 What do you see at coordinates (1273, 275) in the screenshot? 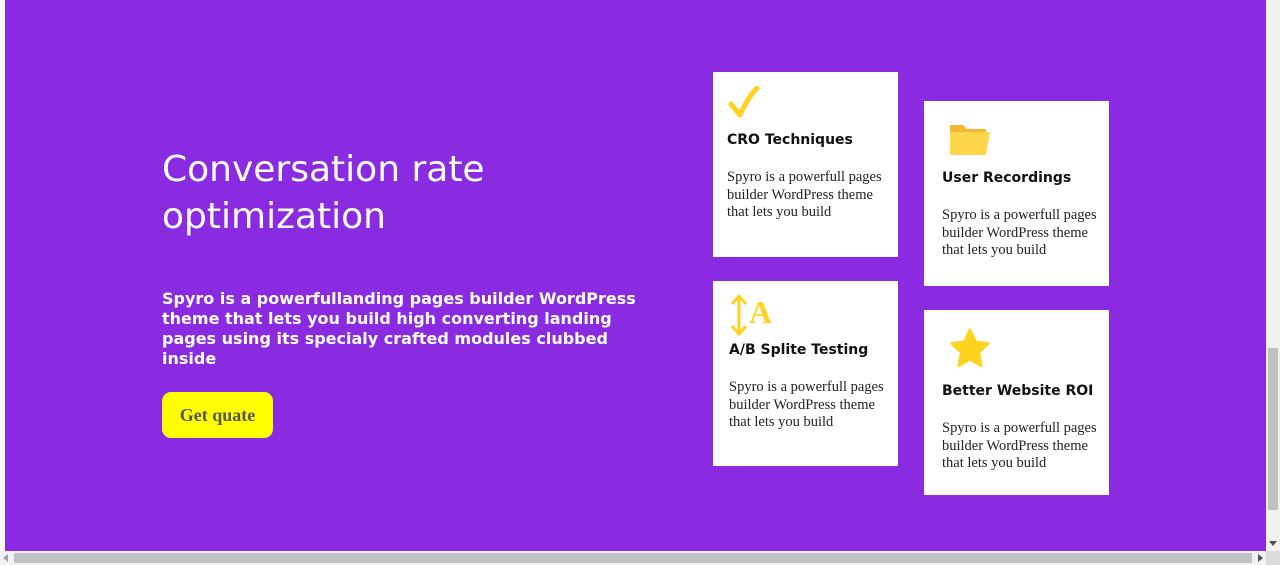
I see `vertical-scrollbar` at bounding box center [1273, 275].